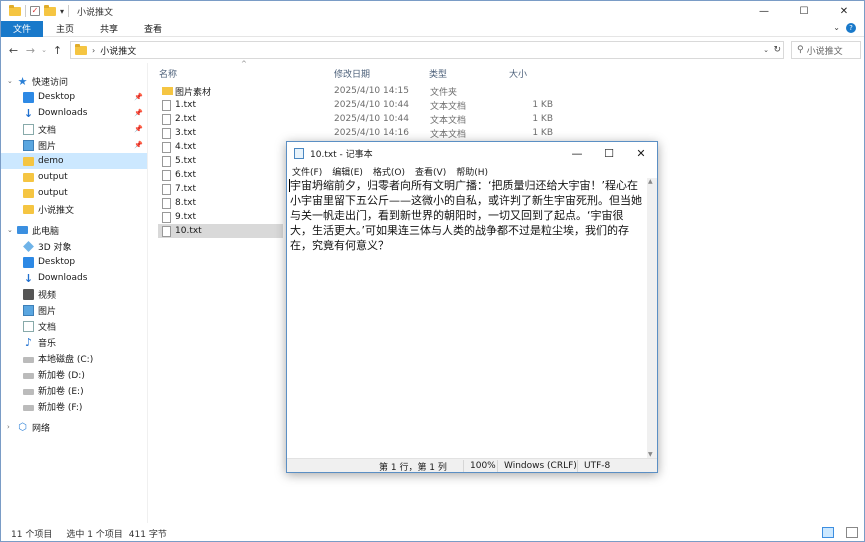 The image size is (865, 542). What do you see at coordinates (74, 161) in the screenshot?
I see `sidebar-item-demo: demo` at bounding box center [74, 161].